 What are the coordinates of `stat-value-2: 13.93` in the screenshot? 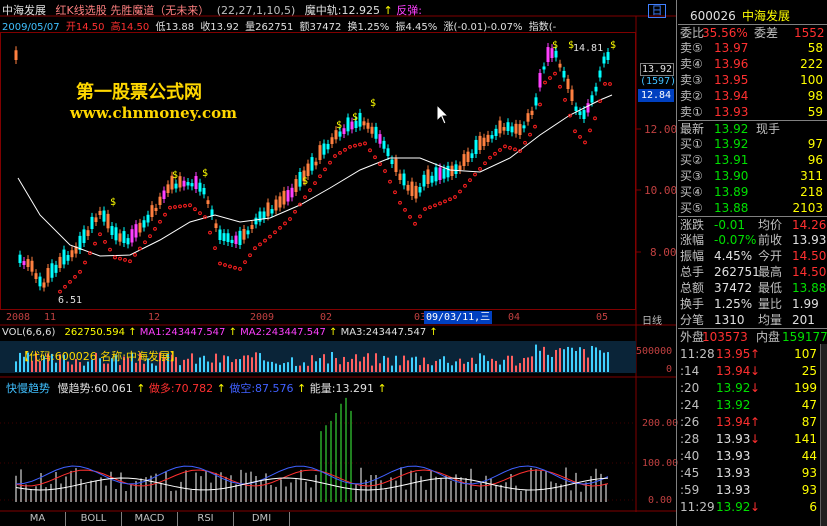 It's located at (809, 240).